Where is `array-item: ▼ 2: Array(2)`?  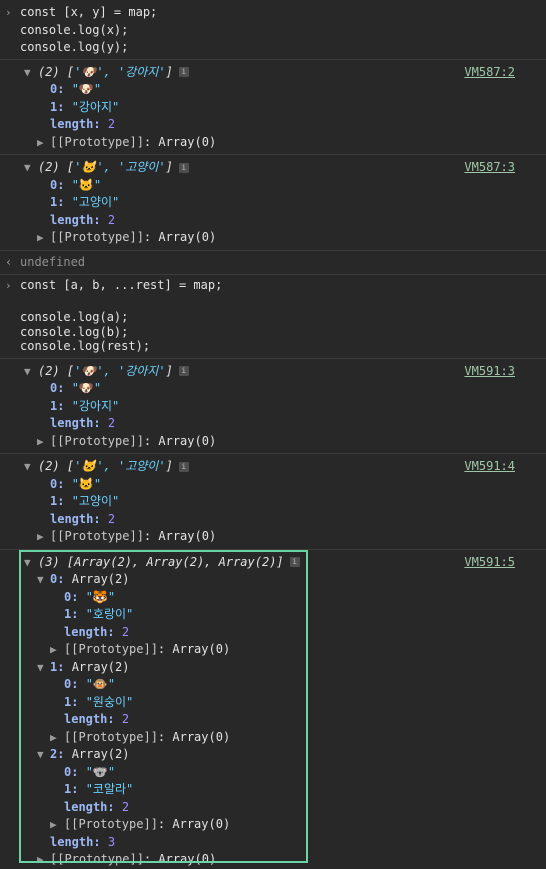 array-item: ▼ 2: Array(2) is located at coordinates (273, 755).